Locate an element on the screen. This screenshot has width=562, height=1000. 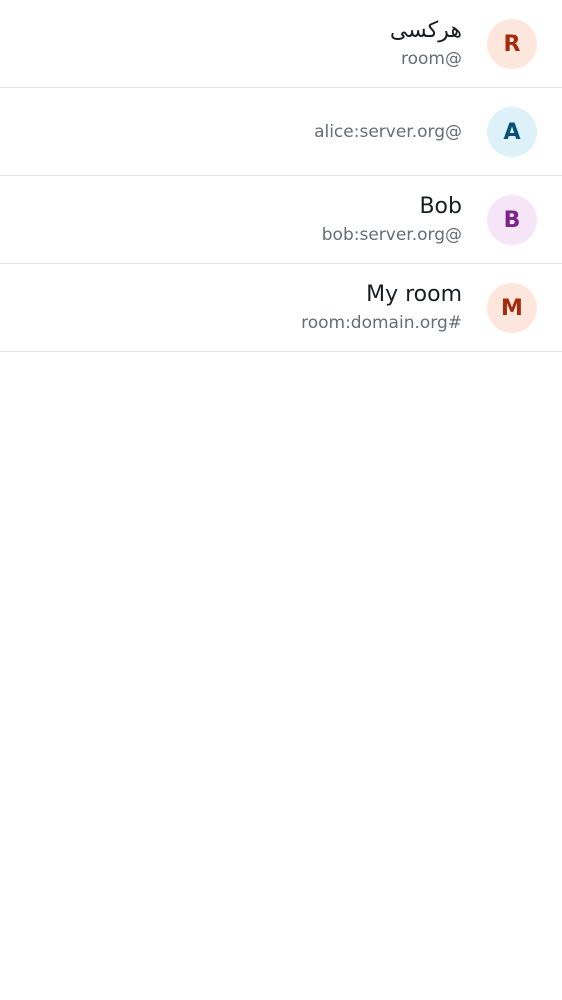
list-item: alice:server.org@ A is located at coordinates (281, 132).